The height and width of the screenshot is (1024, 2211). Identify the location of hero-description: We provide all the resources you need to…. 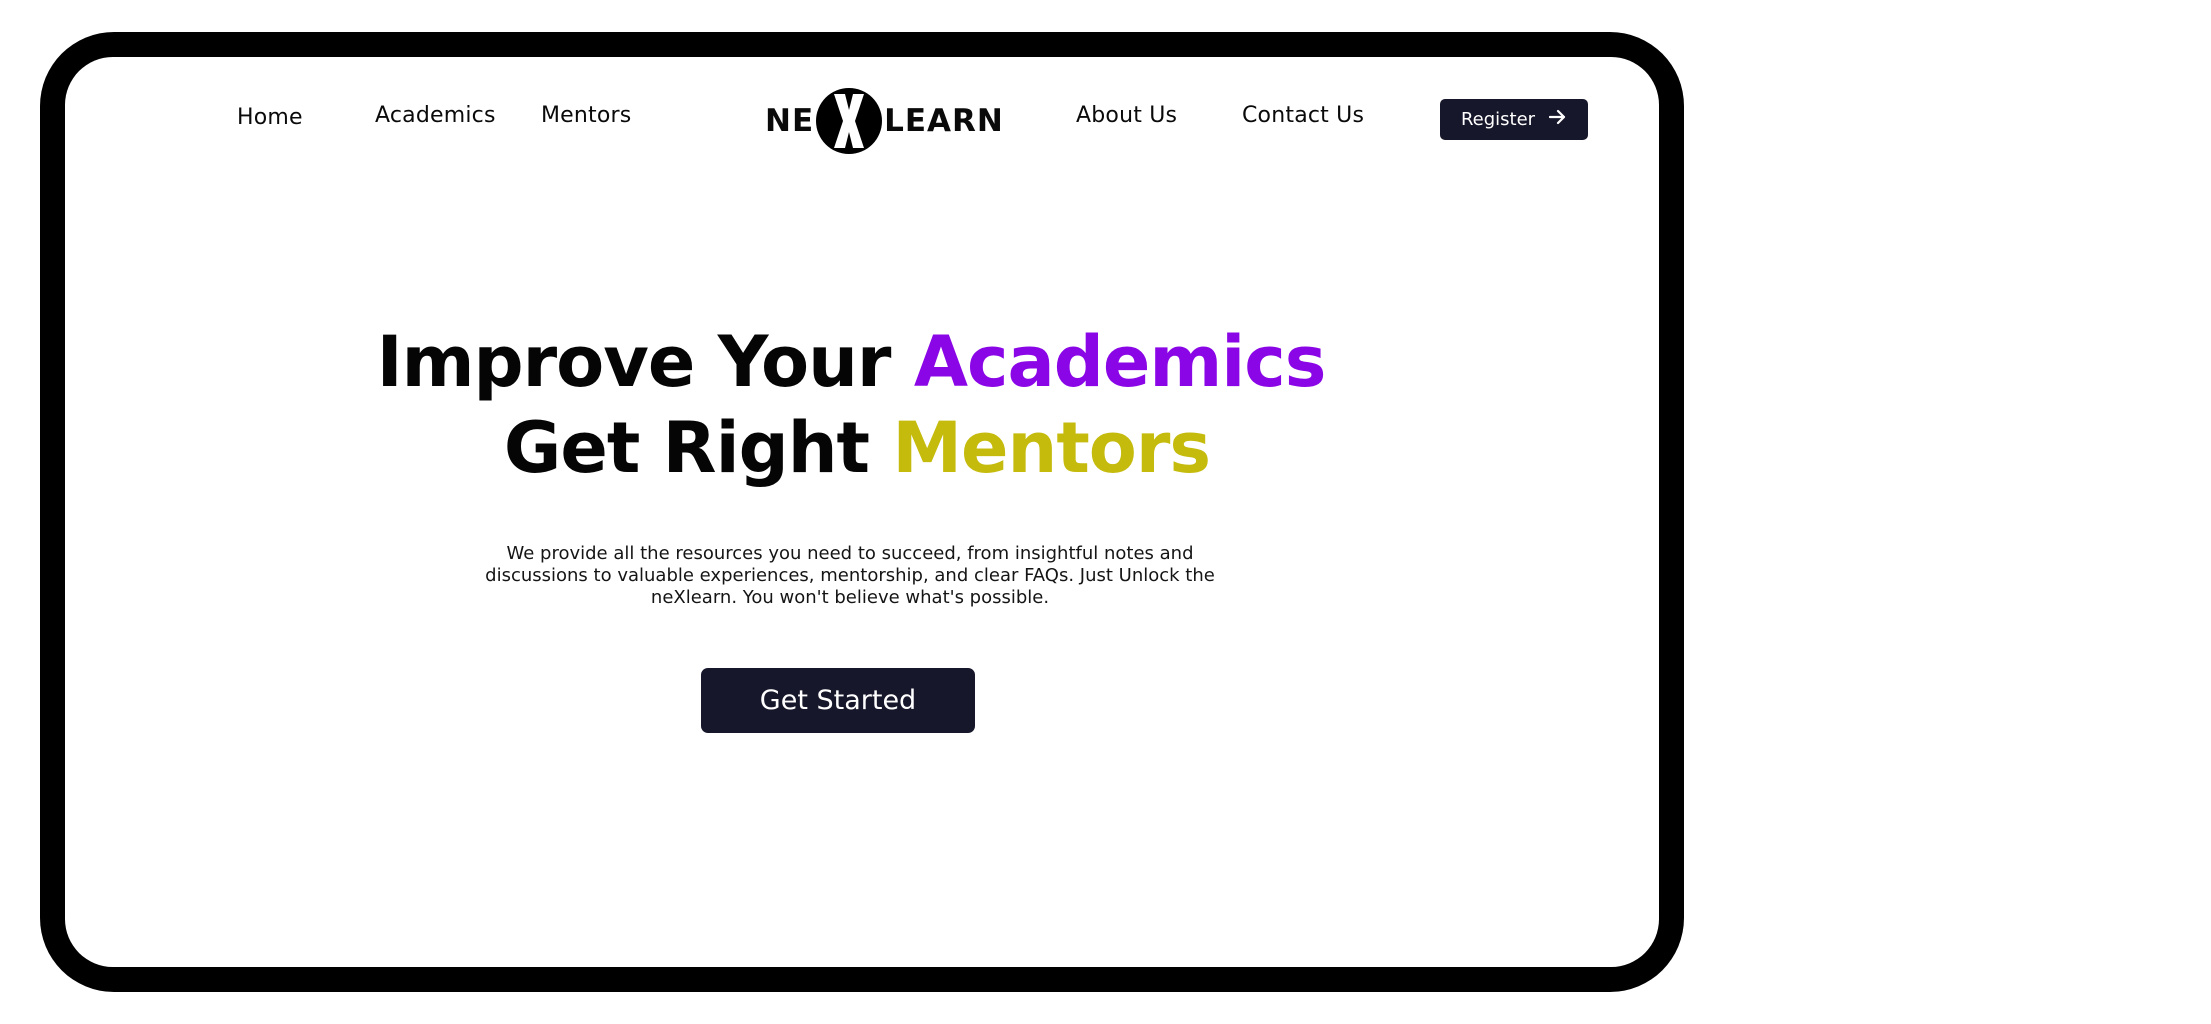
(850, 575).